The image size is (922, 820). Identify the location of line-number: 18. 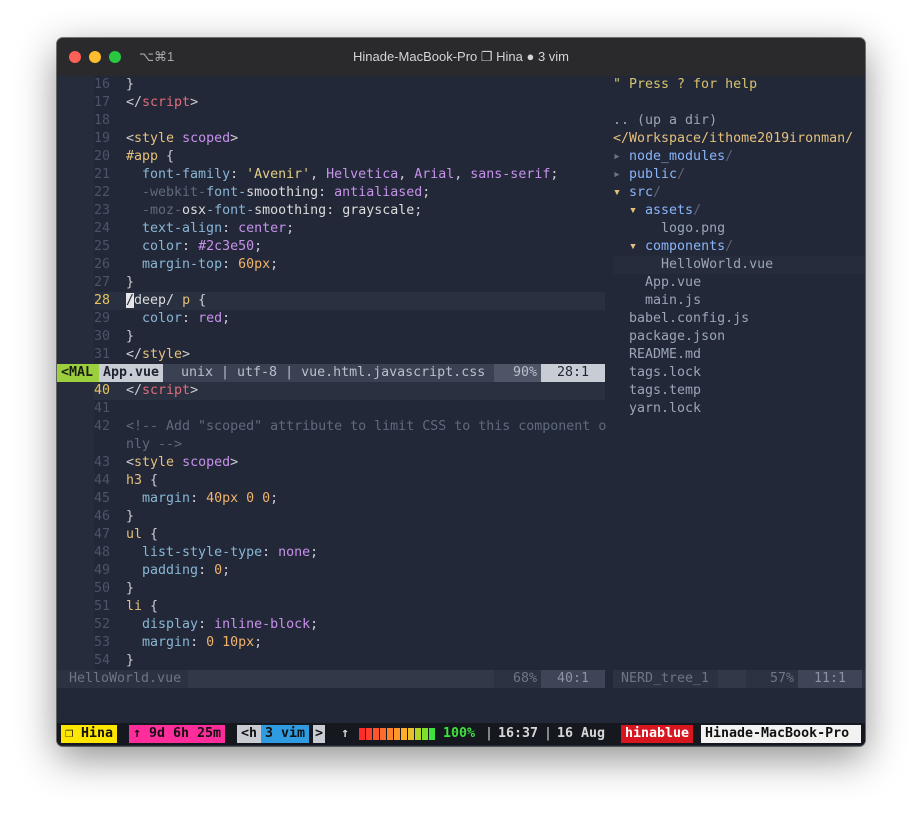
(102, 120).